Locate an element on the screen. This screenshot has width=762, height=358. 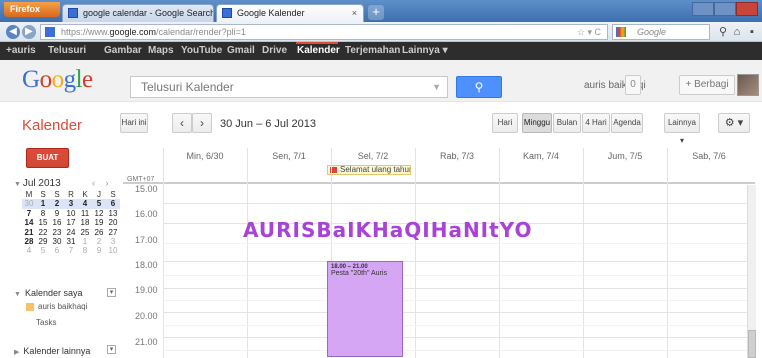
mini-day: 19 is located at coordinates (99, 222).